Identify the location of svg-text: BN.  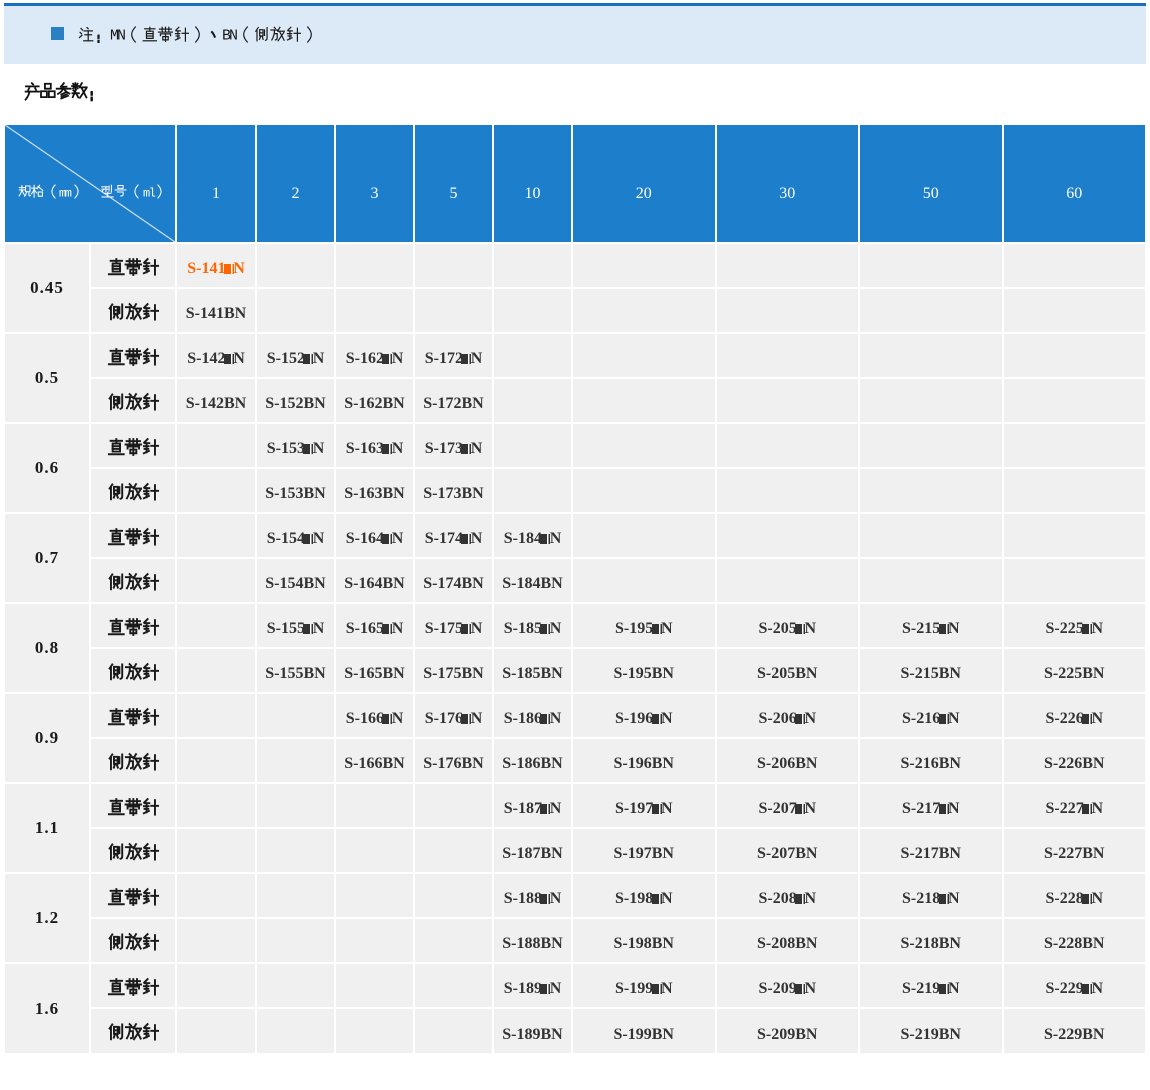
(230, 36).